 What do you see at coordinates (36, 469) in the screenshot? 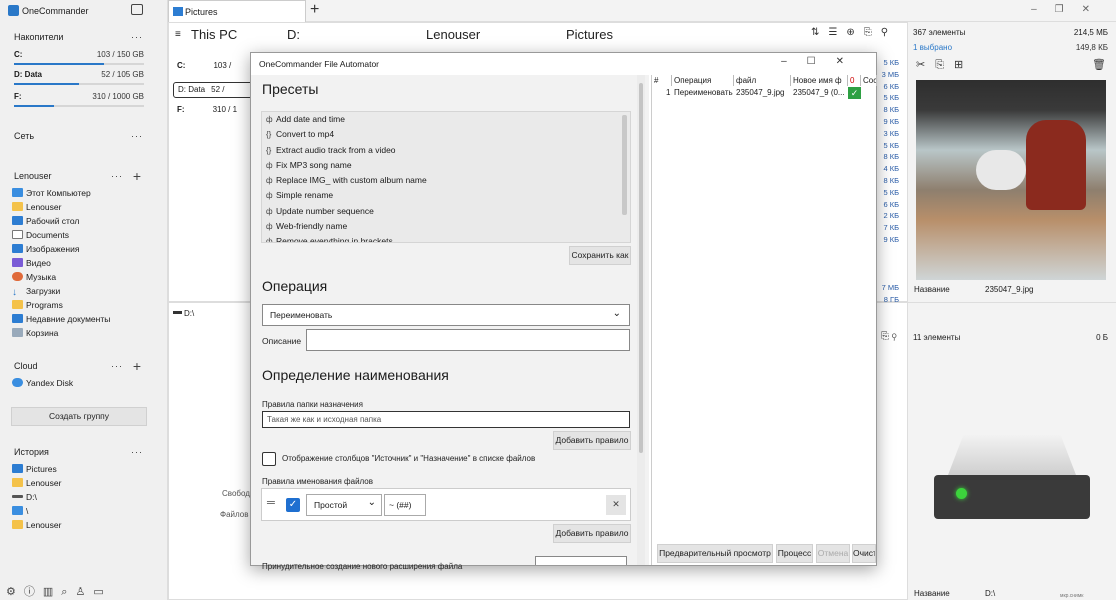
I see `list-item: Pictures` at bounding box center [36, 469].